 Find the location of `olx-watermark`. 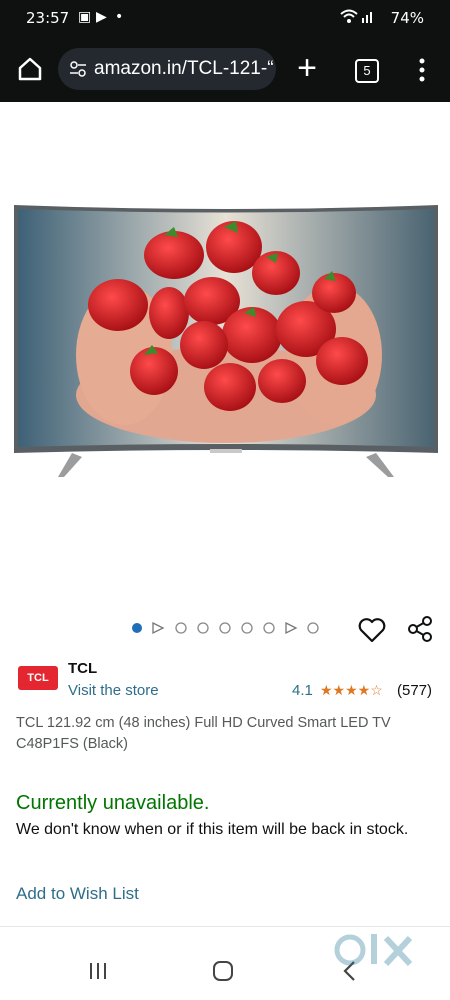

olx-watermark is located at coordinates (377, 953).